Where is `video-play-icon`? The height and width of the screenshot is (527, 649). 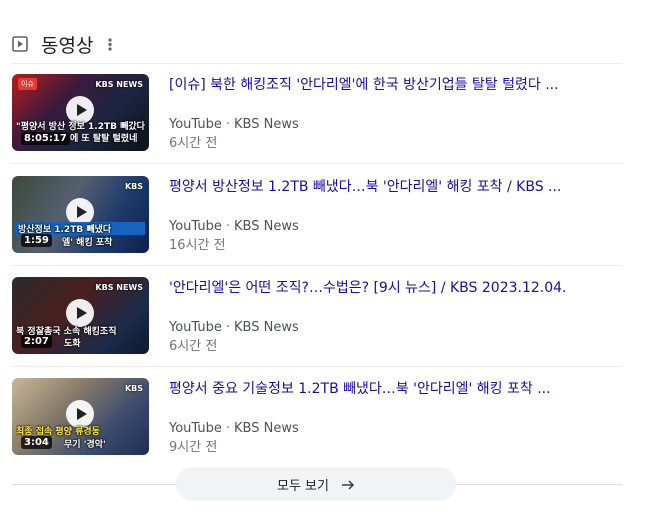
video-play-icon is located at coordinates (20, 44).